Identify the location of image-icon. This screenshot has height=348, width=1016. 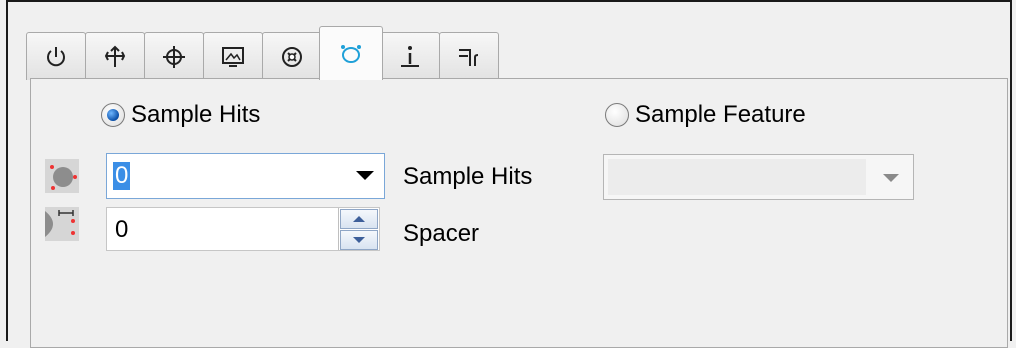
(233, 56).